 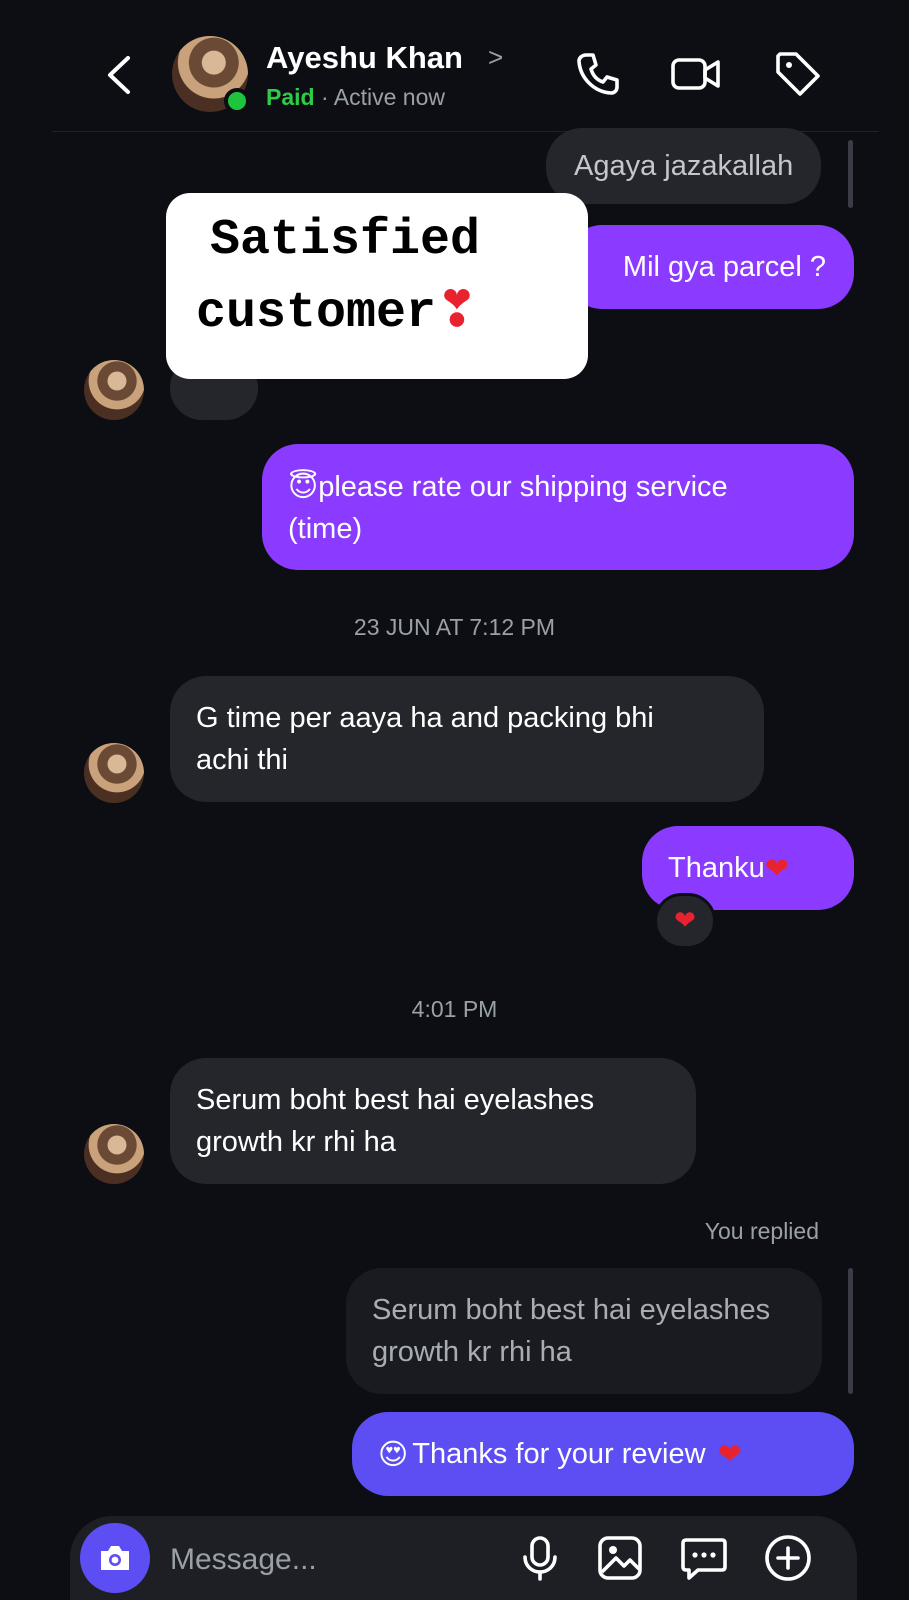 I want to click on message-outgoing: 😇please rate our shipping service (time), so click(x=558, y=507).